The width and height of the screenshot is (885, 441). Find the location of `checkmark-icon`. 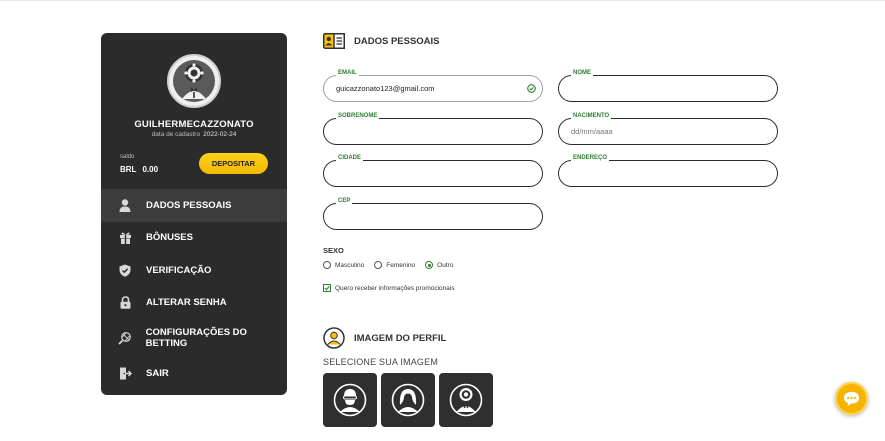

checkmark-icon is located at coordinates (327, 288).